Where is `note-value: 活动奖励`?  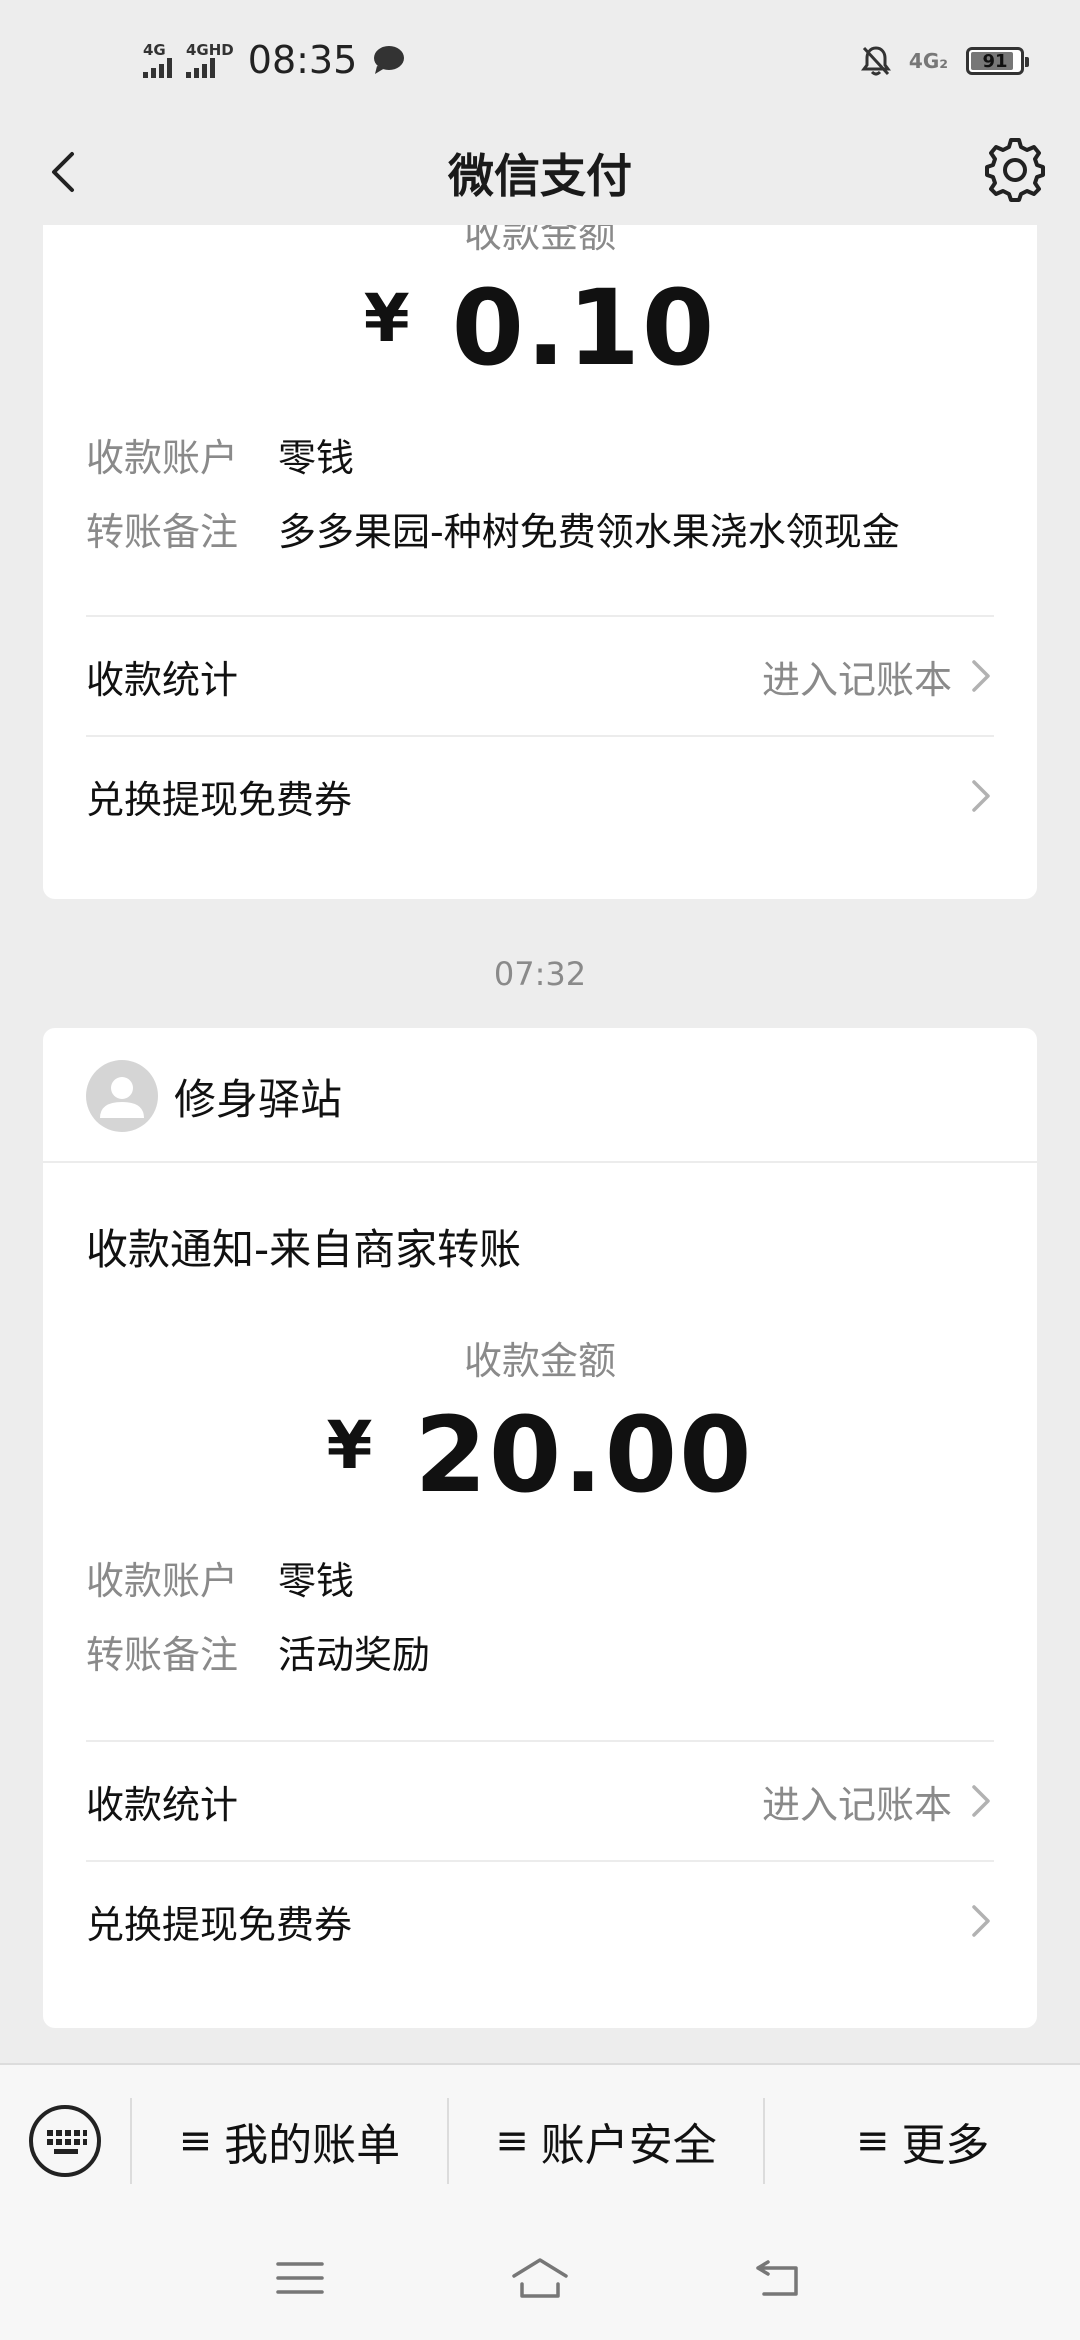 note-value: 活动奖励 is located at coordinates (354, 1655).